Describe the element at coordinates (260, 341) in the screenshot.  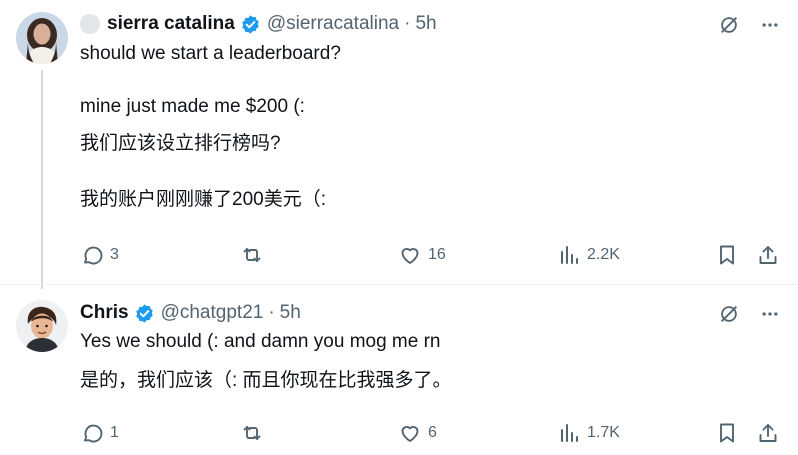
I see `tweet-text-line: Yes we should (: and damn you mog me rn` at that location.